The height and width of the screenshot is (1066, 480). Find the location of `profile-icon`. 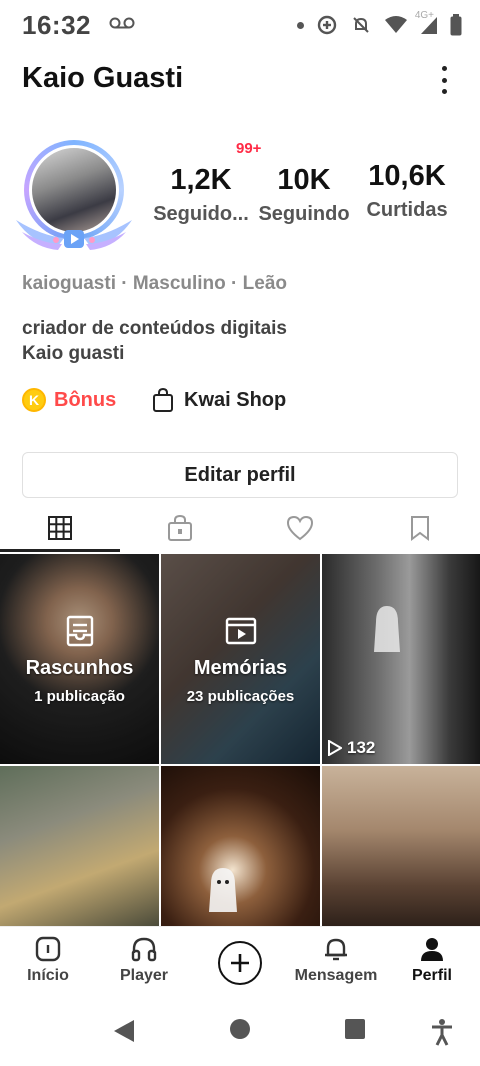

profile-icon is located at coordinates (432, 949).